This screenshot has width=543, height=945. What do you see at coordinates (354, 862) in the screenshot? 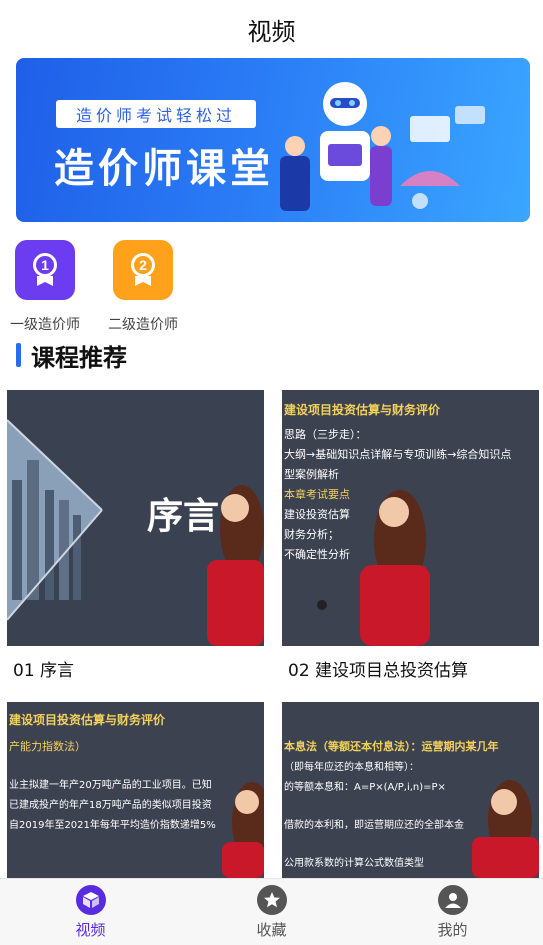
I see `thumbnail-line: 公用款系数的计算公式数值类型` at bounding box center [354, 862].